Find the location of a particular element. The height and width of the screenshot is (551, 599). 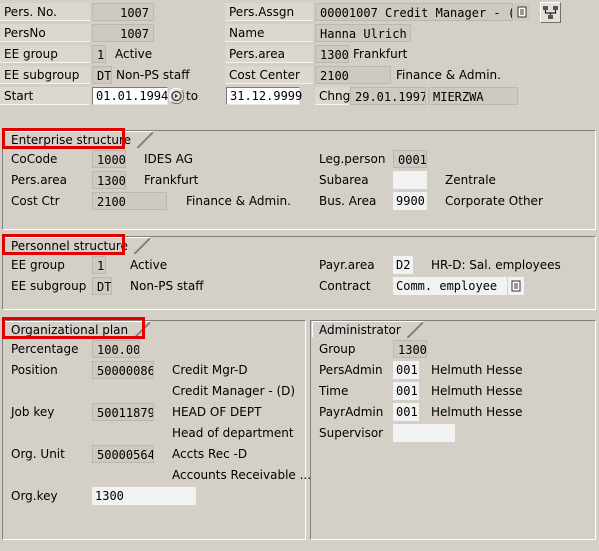

ee-group-label: EE group is located at coordinates (45, 54).